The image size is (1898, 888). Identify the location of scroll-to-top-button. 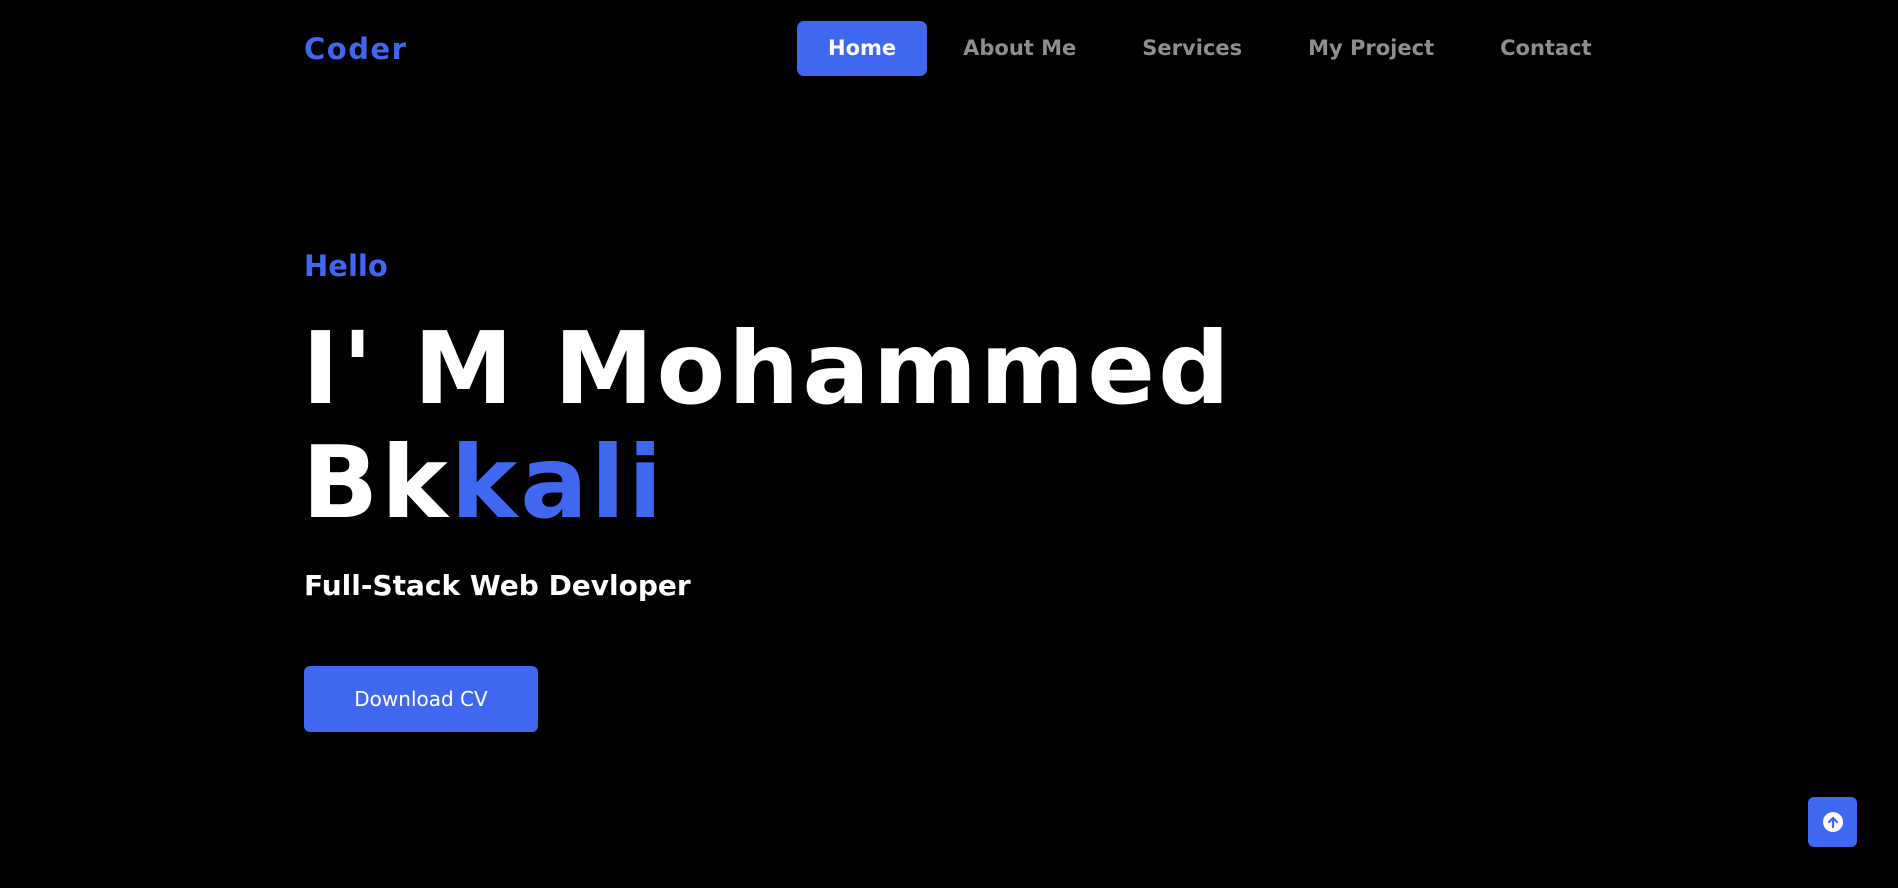
(1832, 822).